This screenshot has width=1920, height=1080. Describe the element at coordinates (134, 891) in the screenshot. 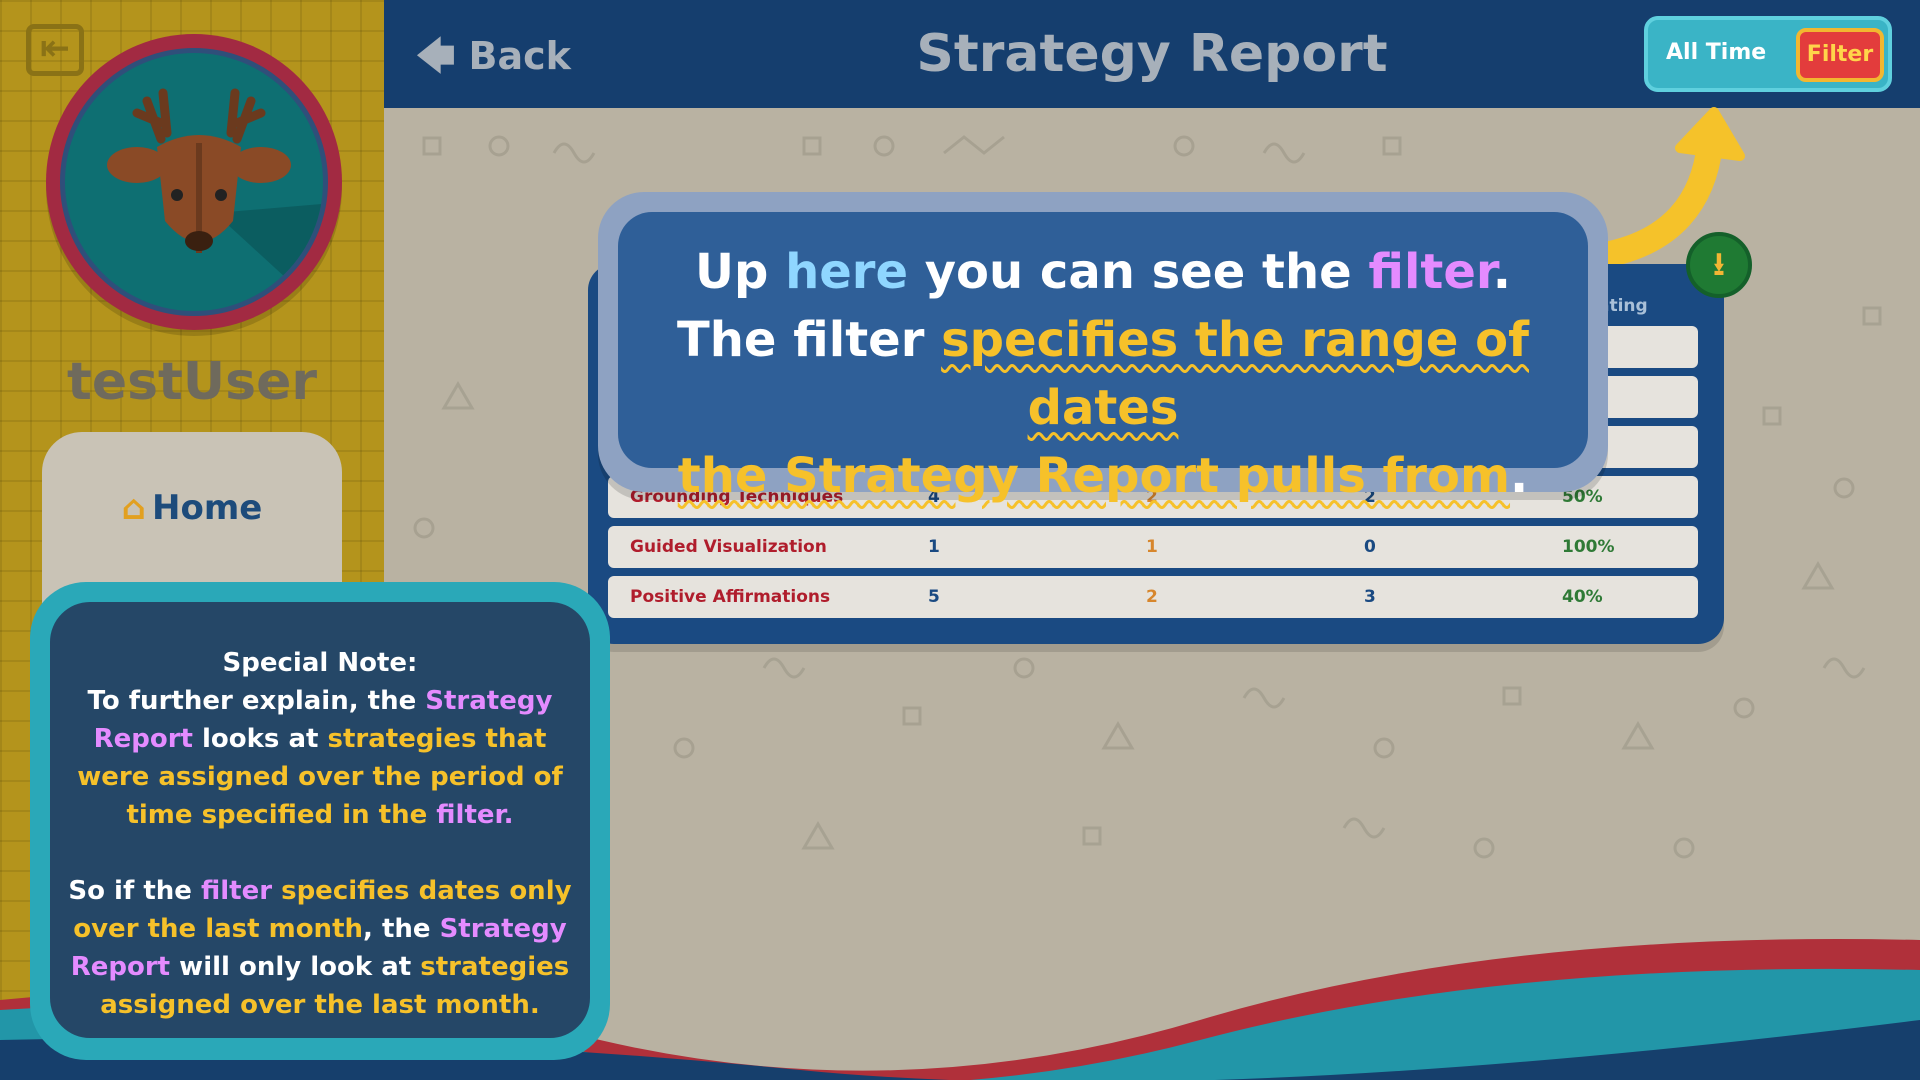

I see `note-text-part: So if the` at that location.